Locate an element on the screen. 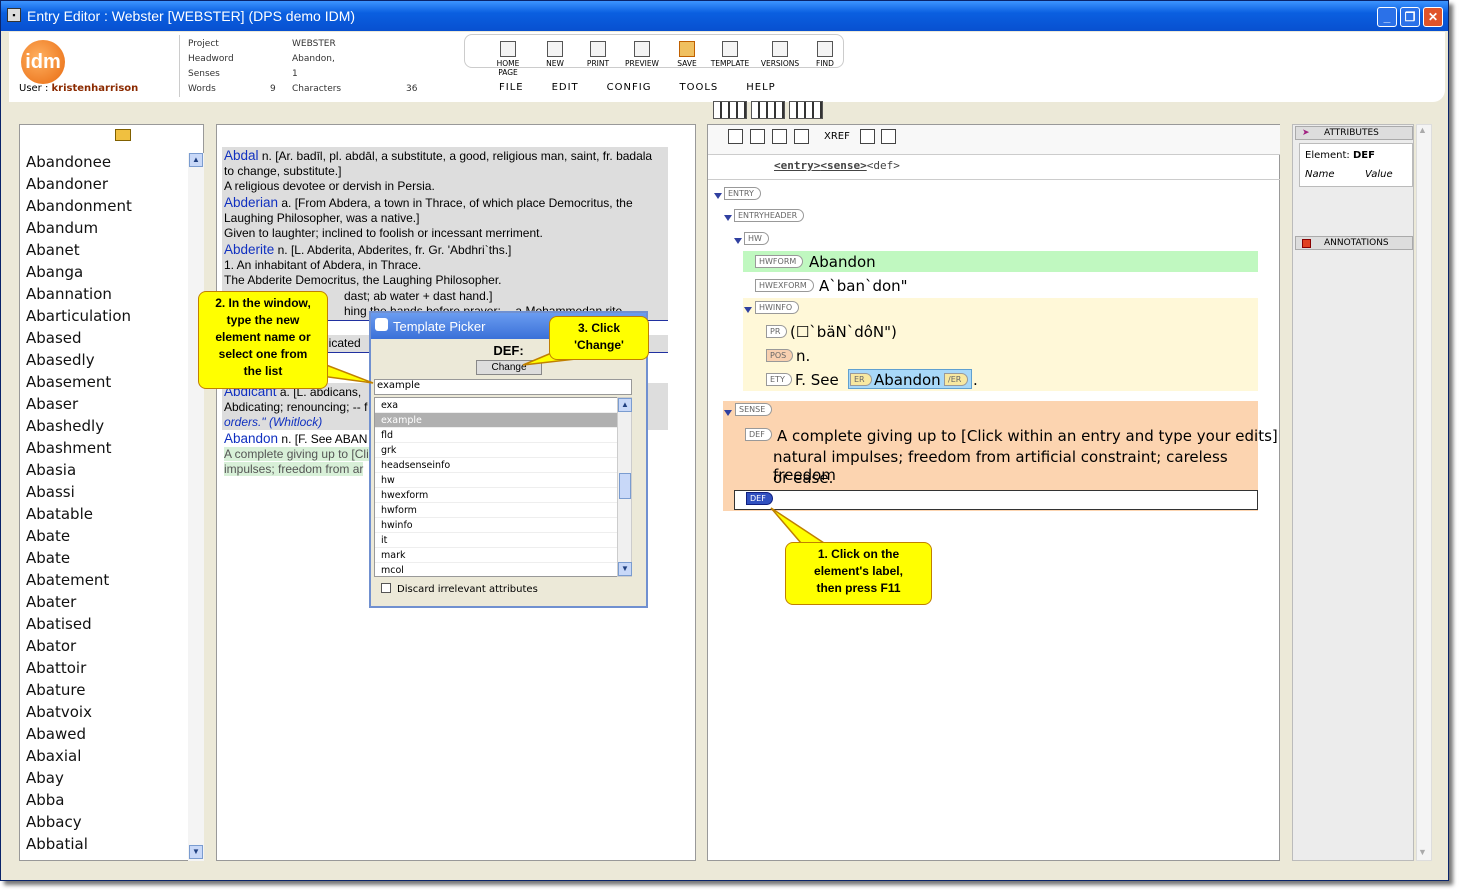 The width and height of the screenshot is (1460, 890). callout-step-3: 3. Click 'Change' is located at coordinates (599, 338).